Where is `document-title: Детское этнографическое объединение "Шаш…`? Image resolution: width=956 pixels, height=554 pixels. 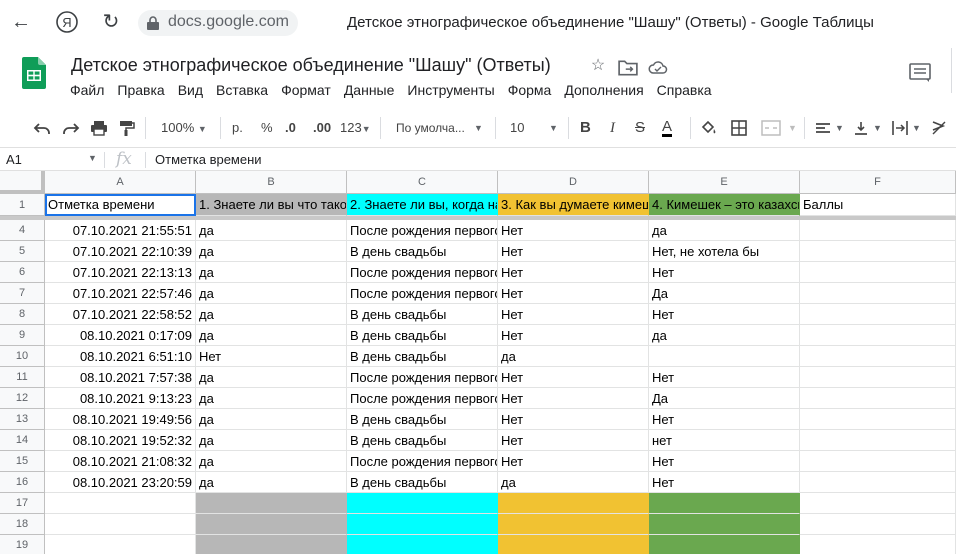 document-title: Детское этнографическое объединение "Шаш… is located at coordinates (311, 65).